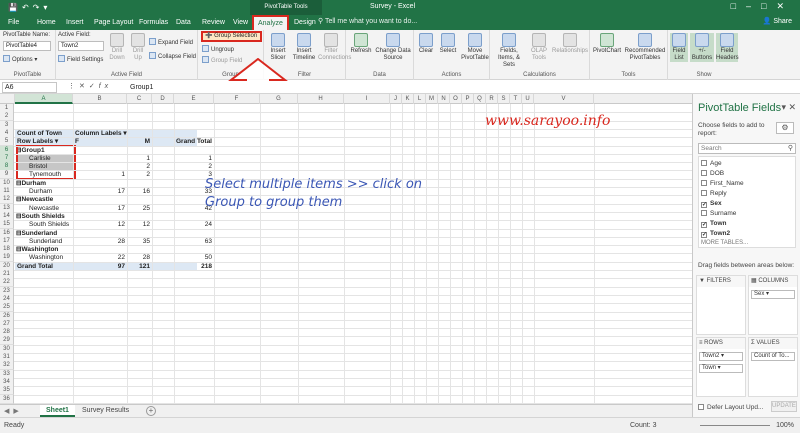 The width and height of the screenshot is (800, 433). I want to click on field-list-button: Field List, so click(679, 47).